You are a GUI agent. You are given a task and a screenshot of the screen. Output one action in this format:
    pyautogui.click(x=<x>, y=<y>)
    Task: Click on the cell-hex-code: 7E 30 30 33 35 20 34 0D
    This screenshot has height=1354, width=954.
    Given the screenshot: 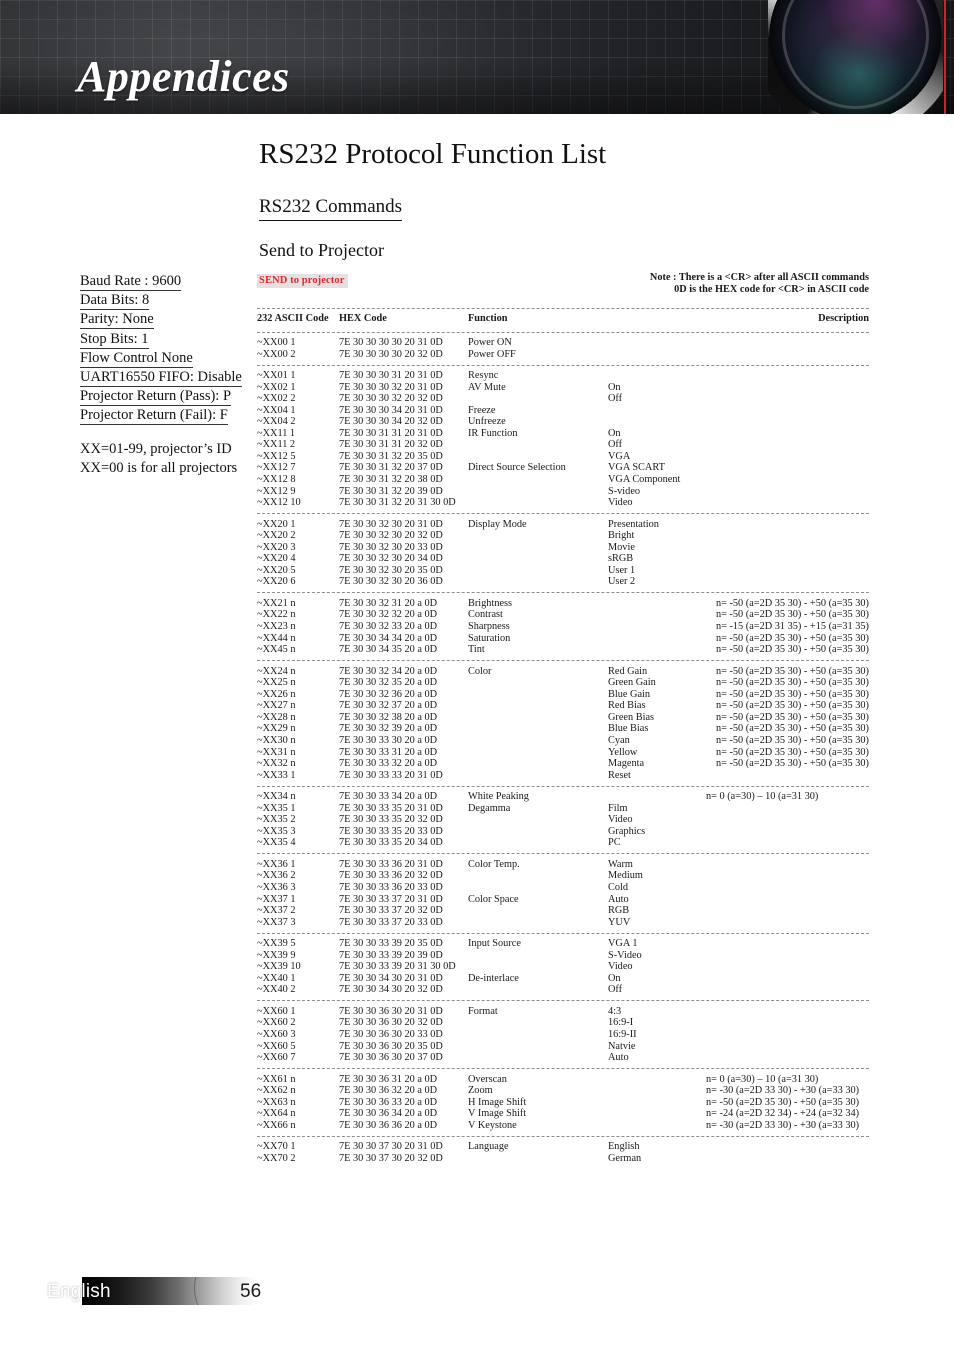 What is the action you would take?
    pyautogui.click(x=391, y=843)
    